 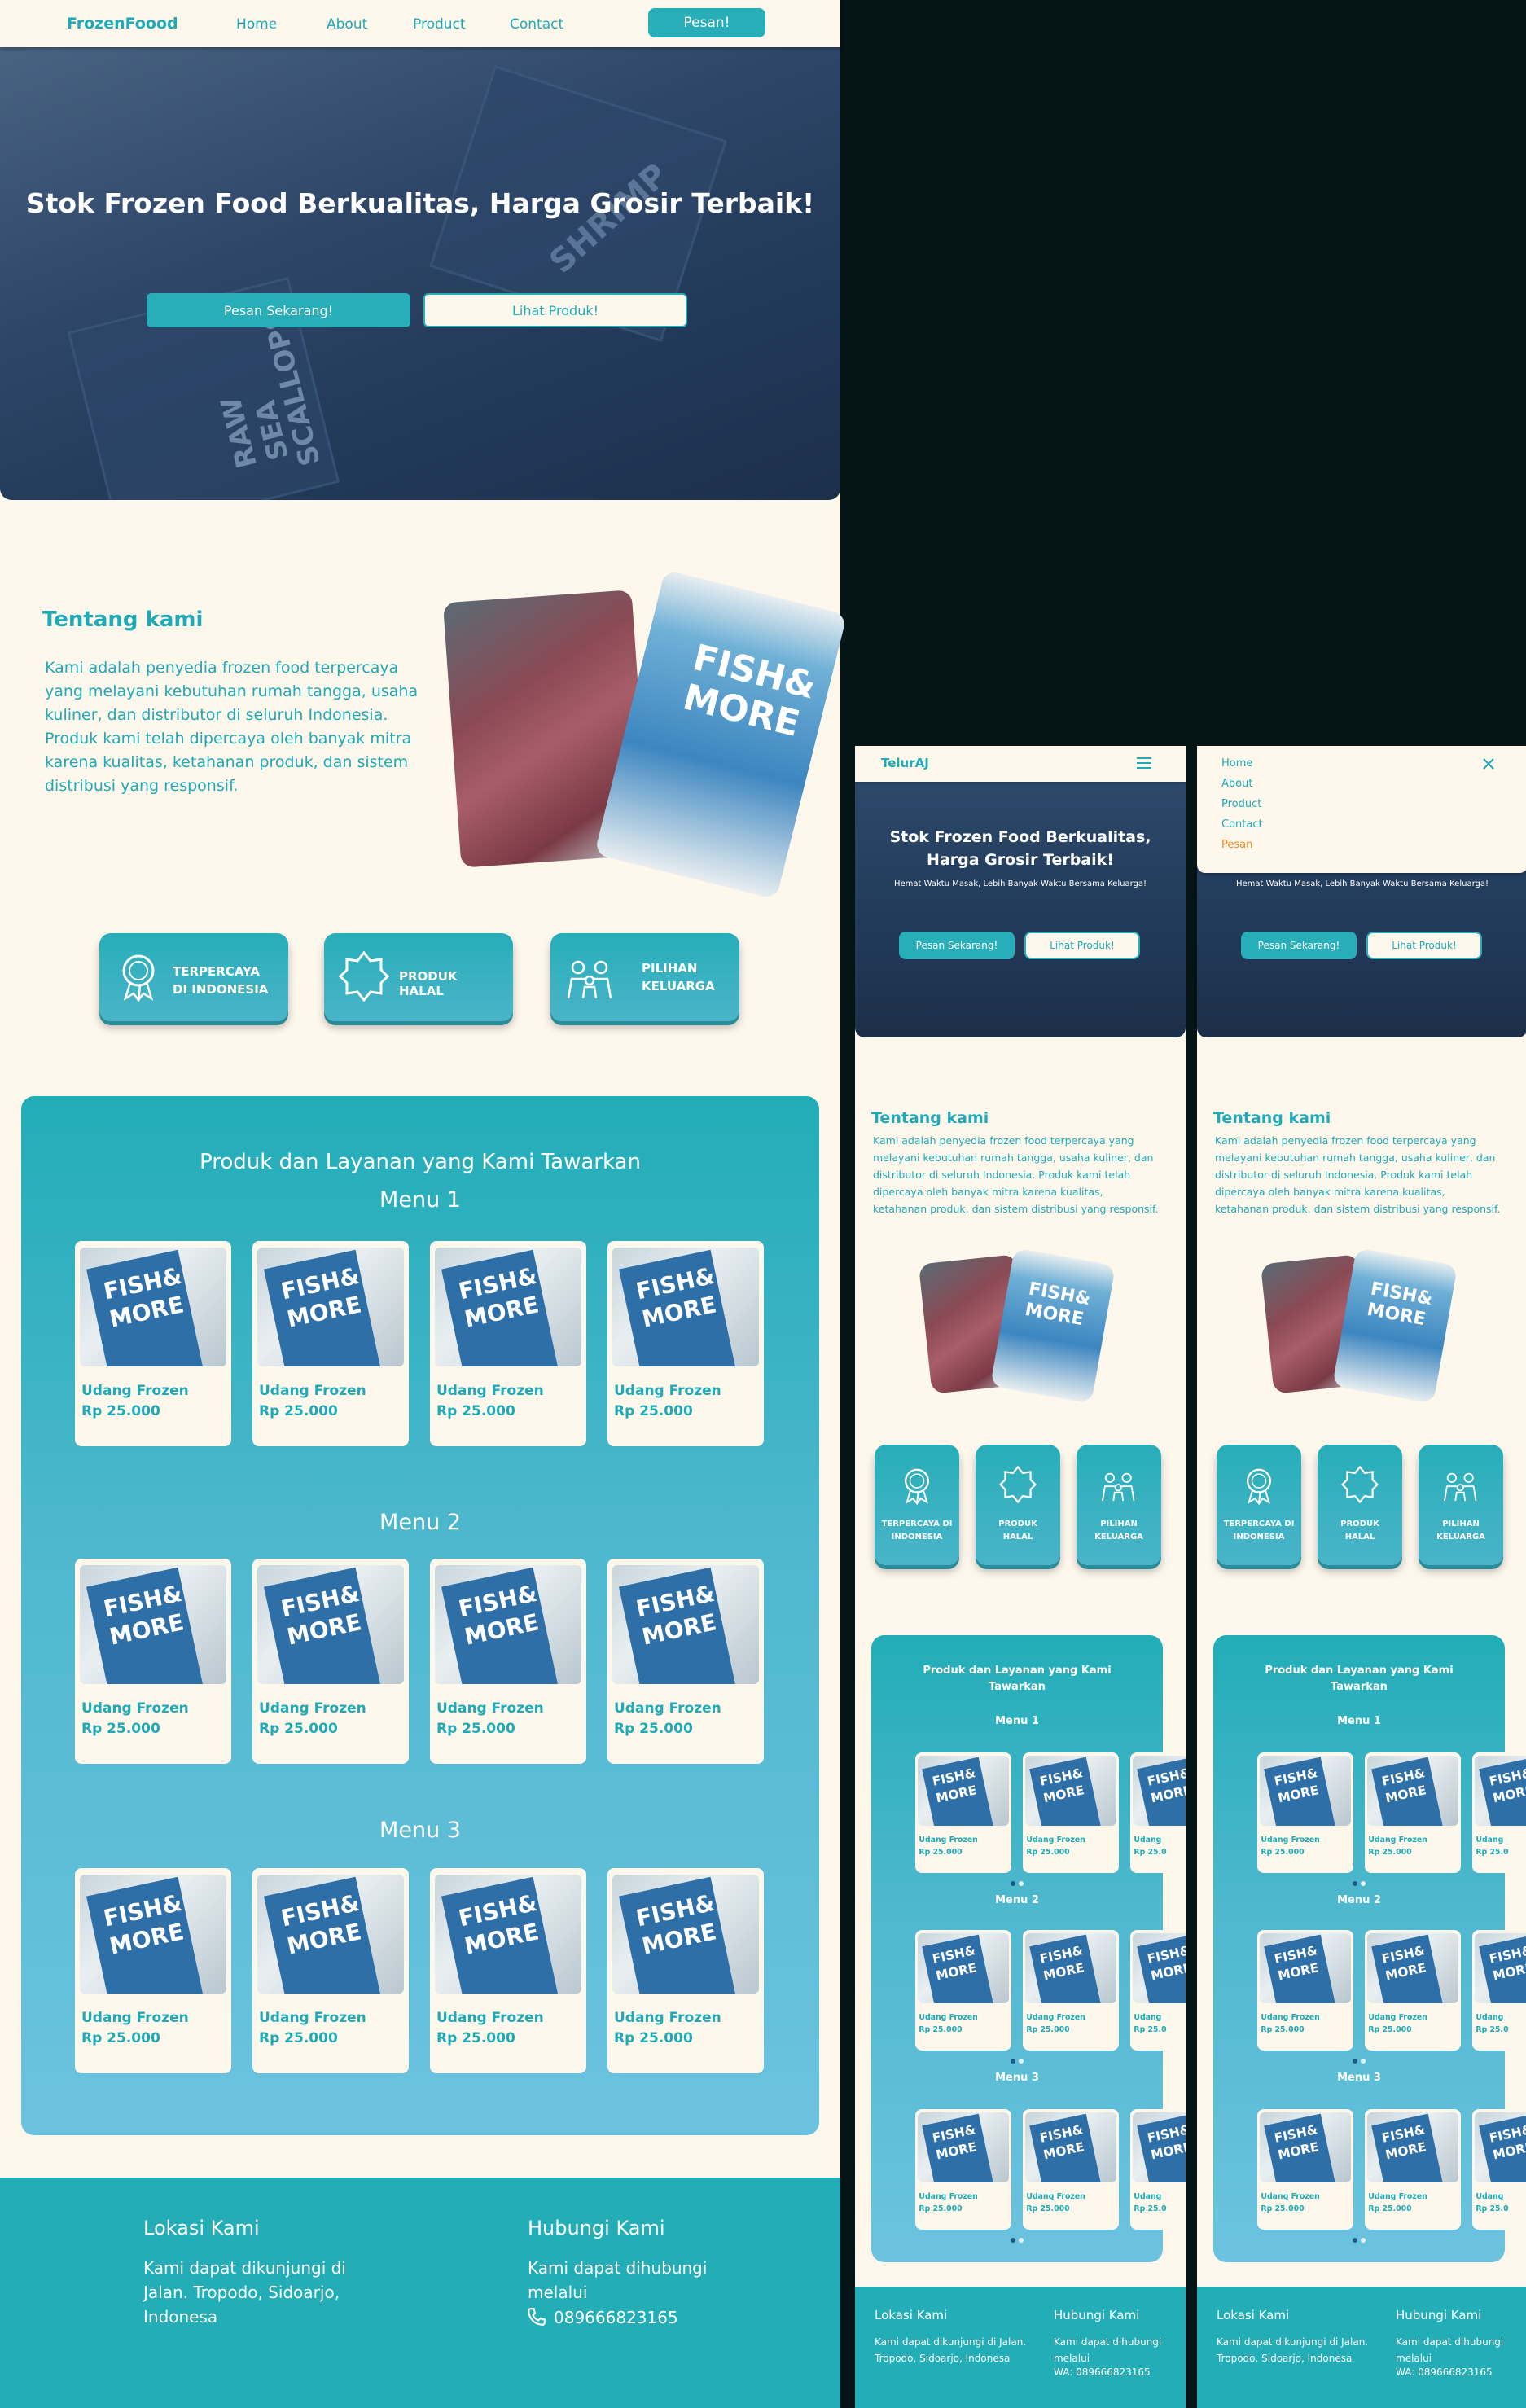 I want to click on nav-contact: Contact, so click(x=536, y=24).